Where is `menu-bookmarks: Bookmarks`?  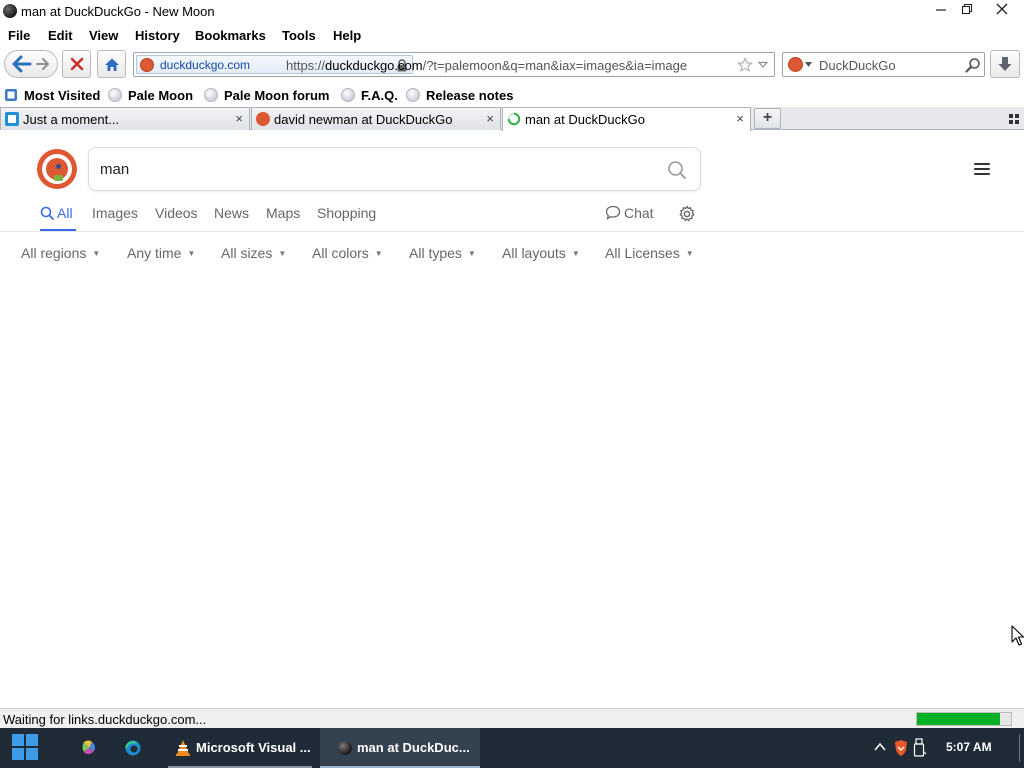
menu-bookmarks: Bookmarks is located at coordinates (230, 35).